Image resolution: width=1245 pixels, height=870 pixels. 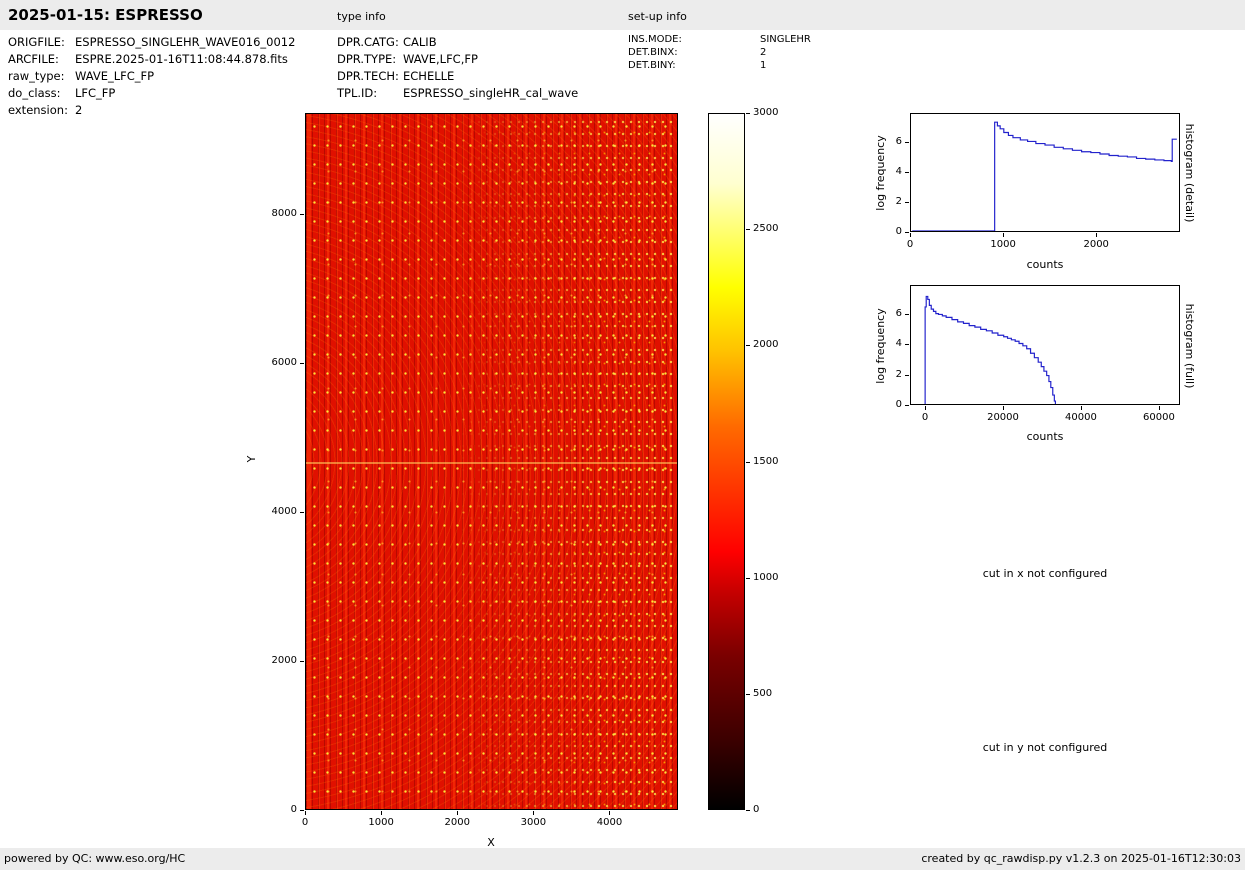 I want to click on hist-full-line, so click(x=990, y=349).